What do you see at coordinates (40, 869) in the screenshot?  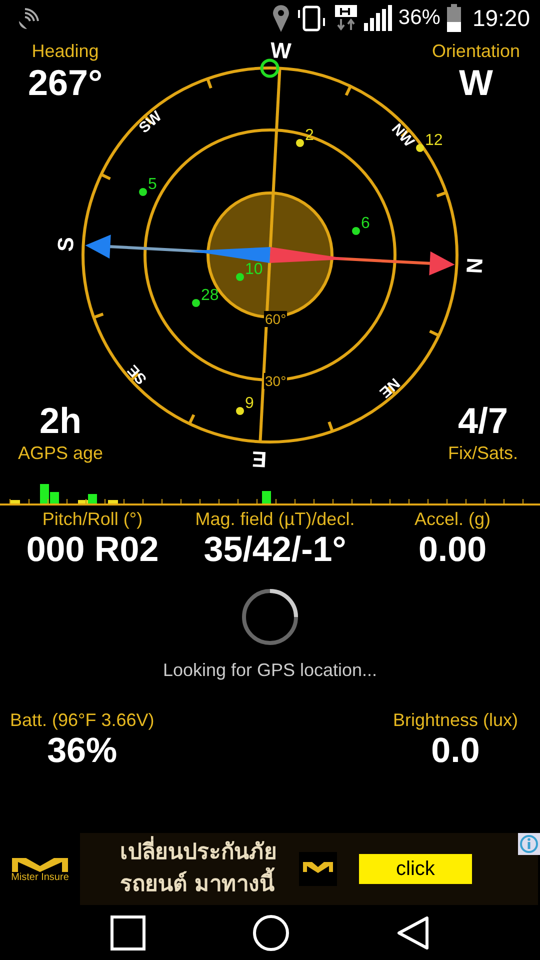 I see `brand-logo: Mister Insure` at bounding box center [40, 869].